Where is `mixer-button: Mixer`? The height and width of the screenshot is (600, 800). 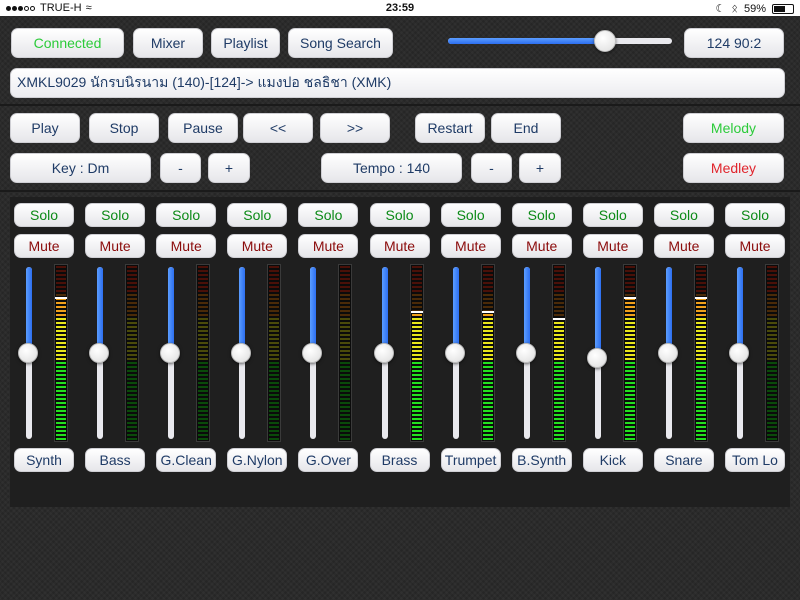
mixer-button: Mixer is located at coordinates (168, 43).